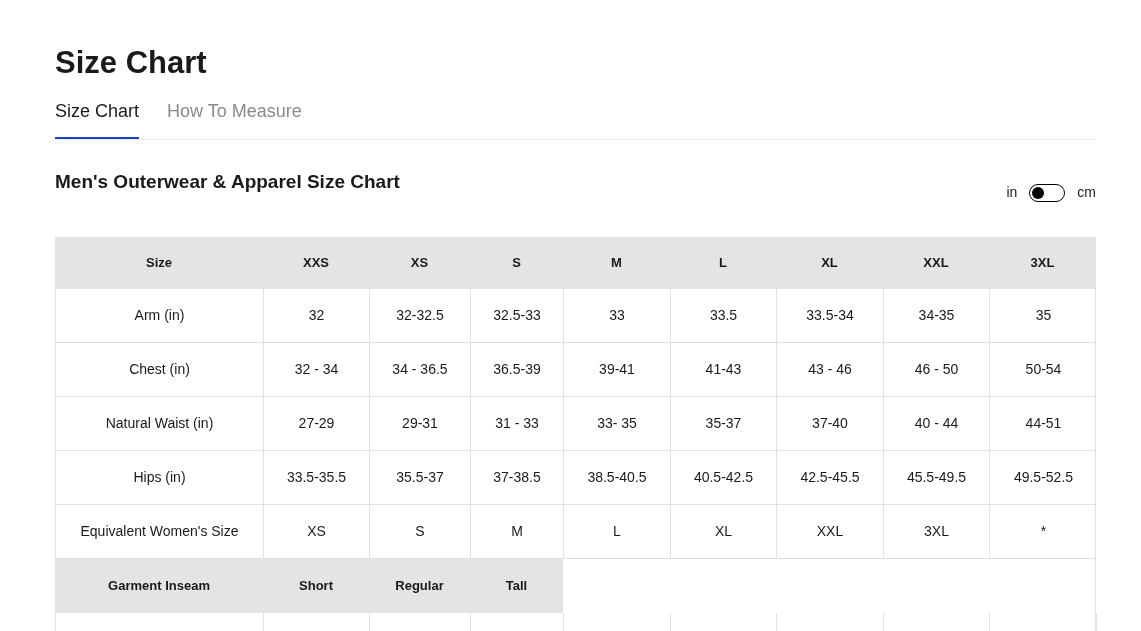 This screenshot has height=631, width=1141. I want to click on table-cell: XXL, so click(830, 531).